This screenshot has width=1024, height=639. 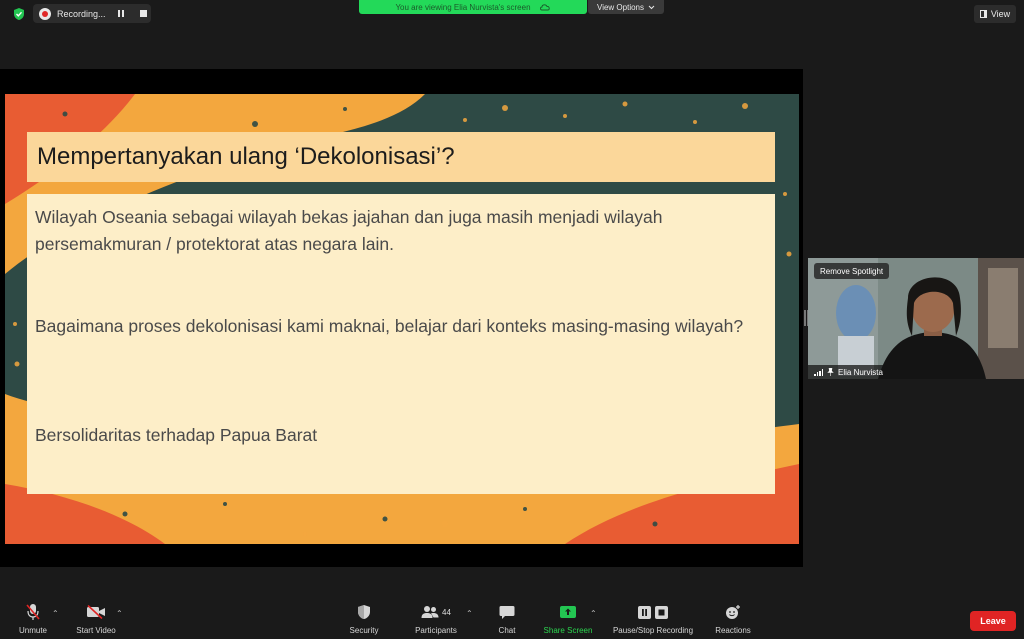 I want to click on pin-icon, so click(x=830, y=372).